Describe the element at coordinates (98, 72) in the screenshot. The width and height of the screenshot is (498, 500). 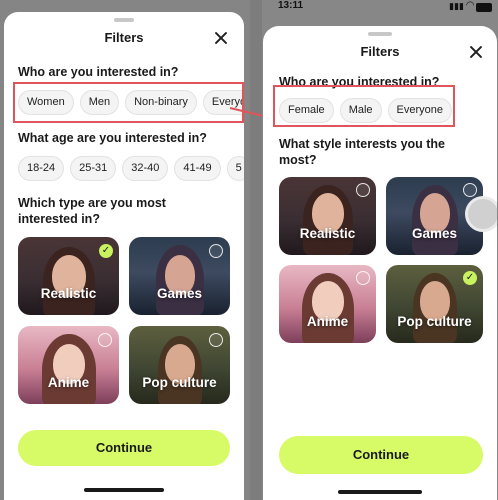
I see `interest-question: Who are you interested in?` at that location.